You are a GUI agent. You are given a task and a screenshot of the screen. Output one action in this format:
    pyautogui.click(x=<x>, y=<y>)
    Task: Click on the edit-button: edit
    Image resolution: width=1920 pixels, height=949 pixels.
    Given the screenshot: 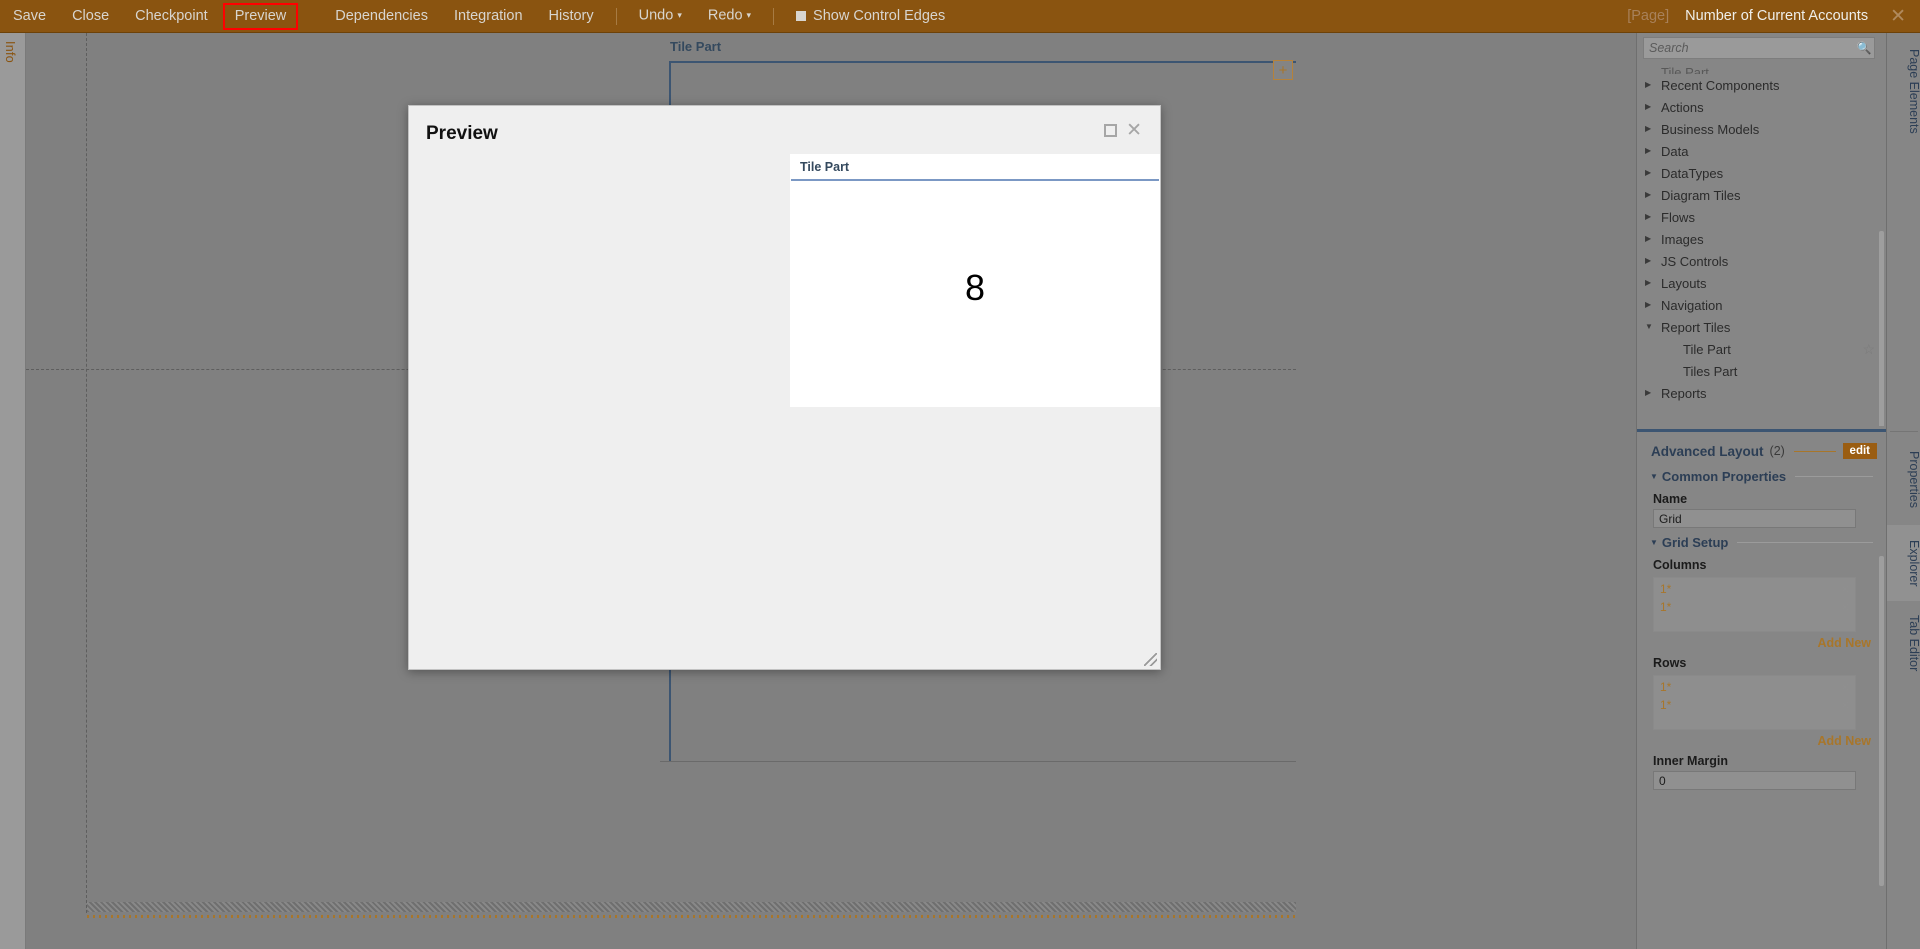 What is the action you would take?
    pyautogui.click(x=1859, y=451)
    